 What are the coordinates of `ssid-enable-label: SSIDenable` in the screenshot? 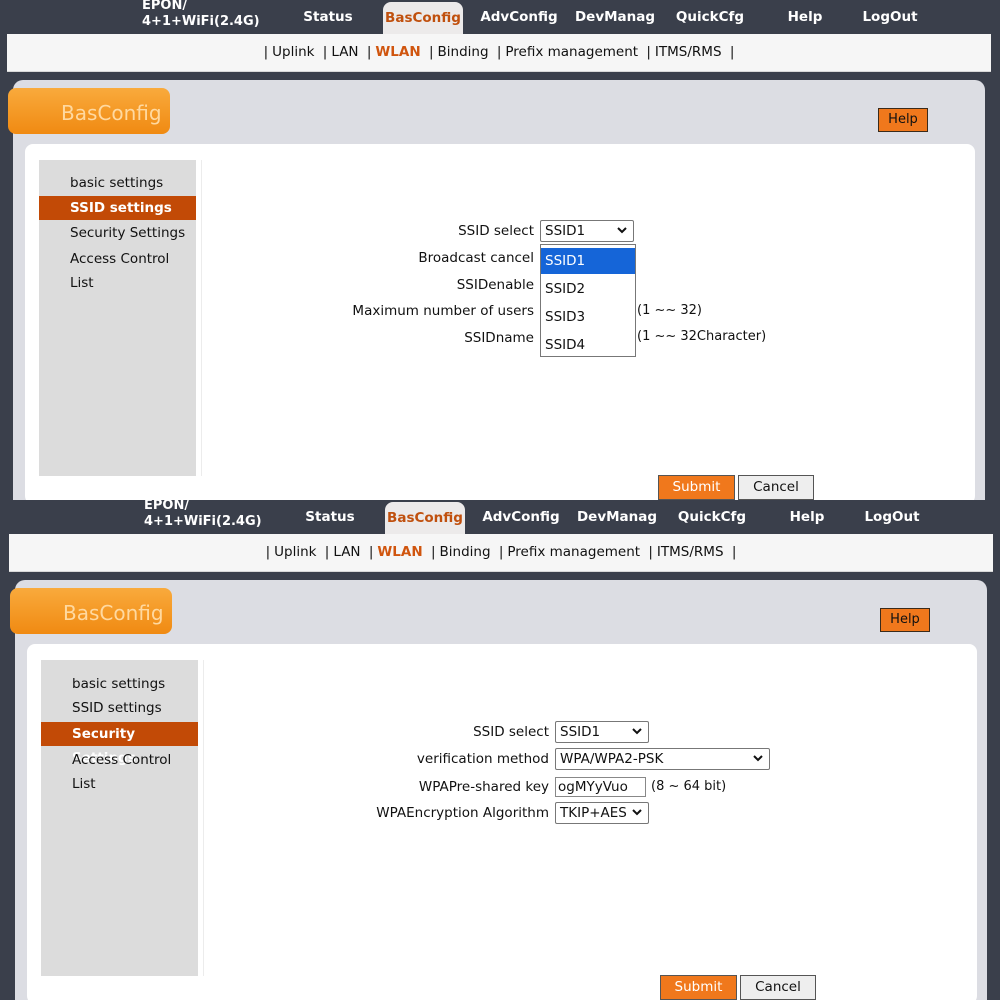 It's located at (495, 285).